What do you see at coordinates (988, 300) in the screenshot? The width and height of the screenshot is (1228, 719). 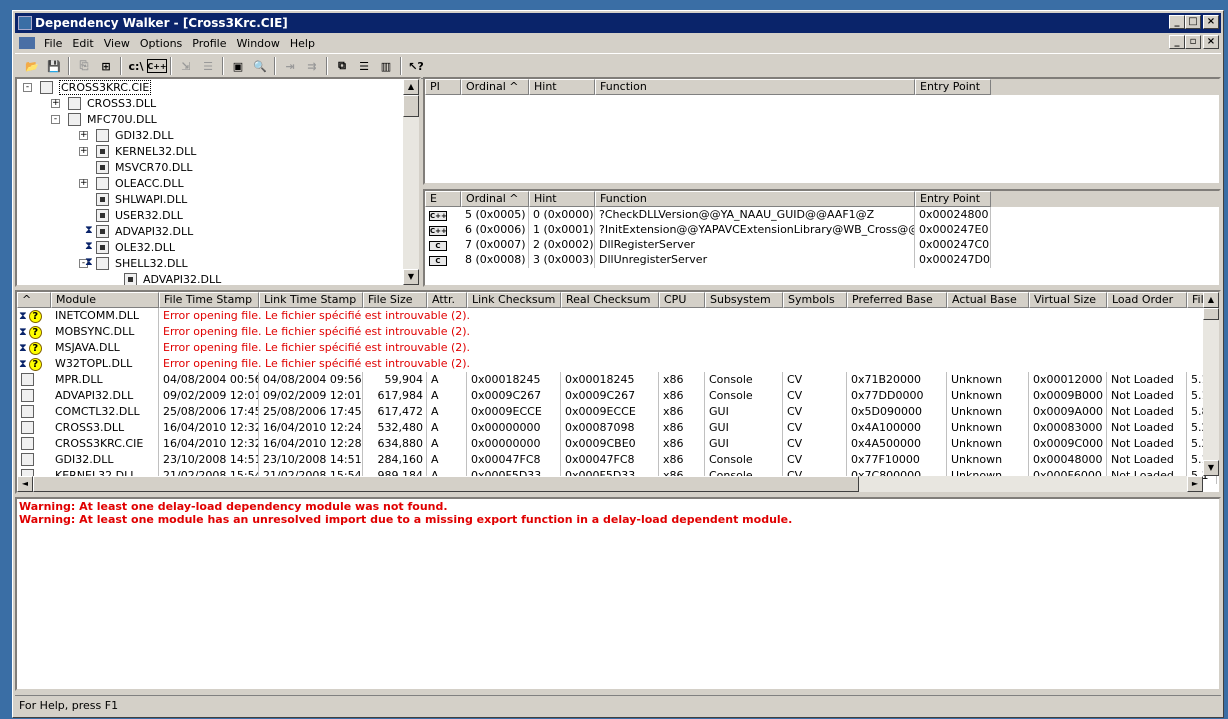 I see `column-header: Actual Base` at bounding box center [988, 300].